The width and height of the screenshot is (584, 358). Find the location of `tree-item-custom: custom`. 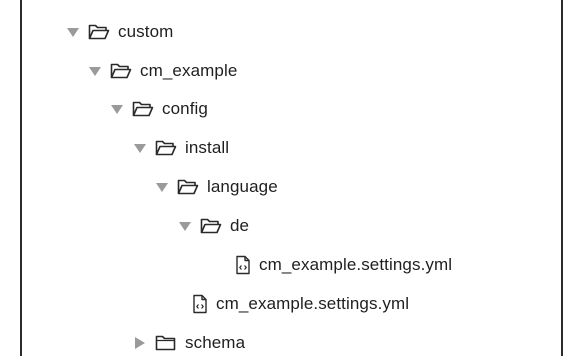

tree-item-custom: custom is located at coordinates (119, 32).